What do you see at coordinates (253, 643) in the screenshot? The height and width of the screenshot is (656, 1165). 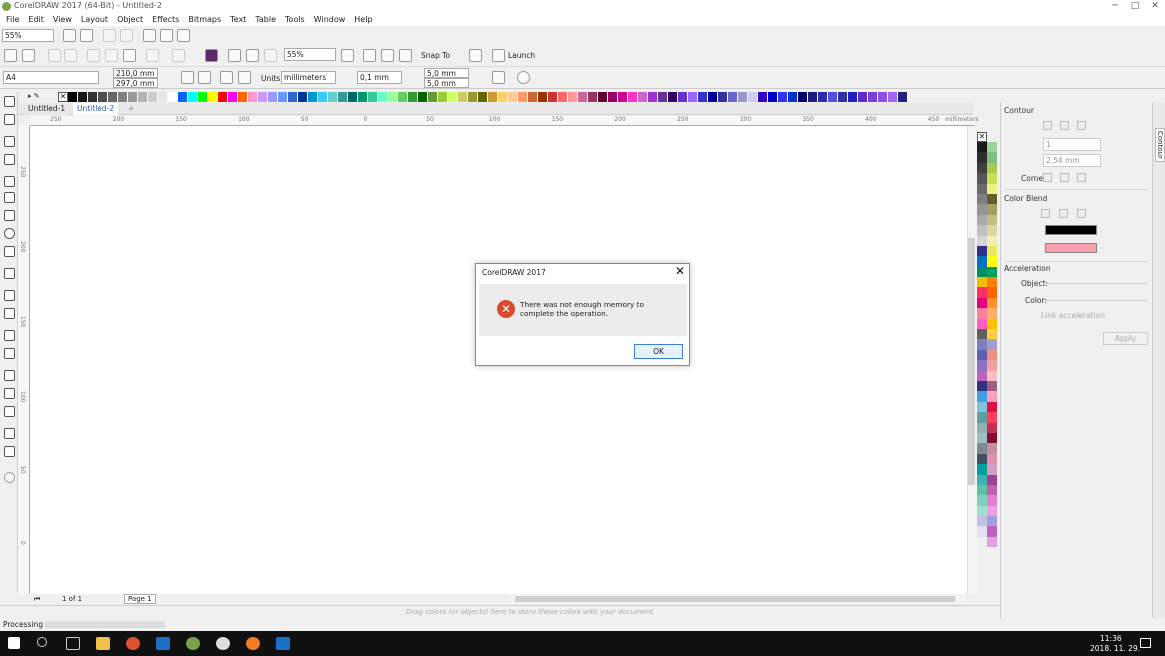 I see `firefox-icon` at bounding box center [253, 643].